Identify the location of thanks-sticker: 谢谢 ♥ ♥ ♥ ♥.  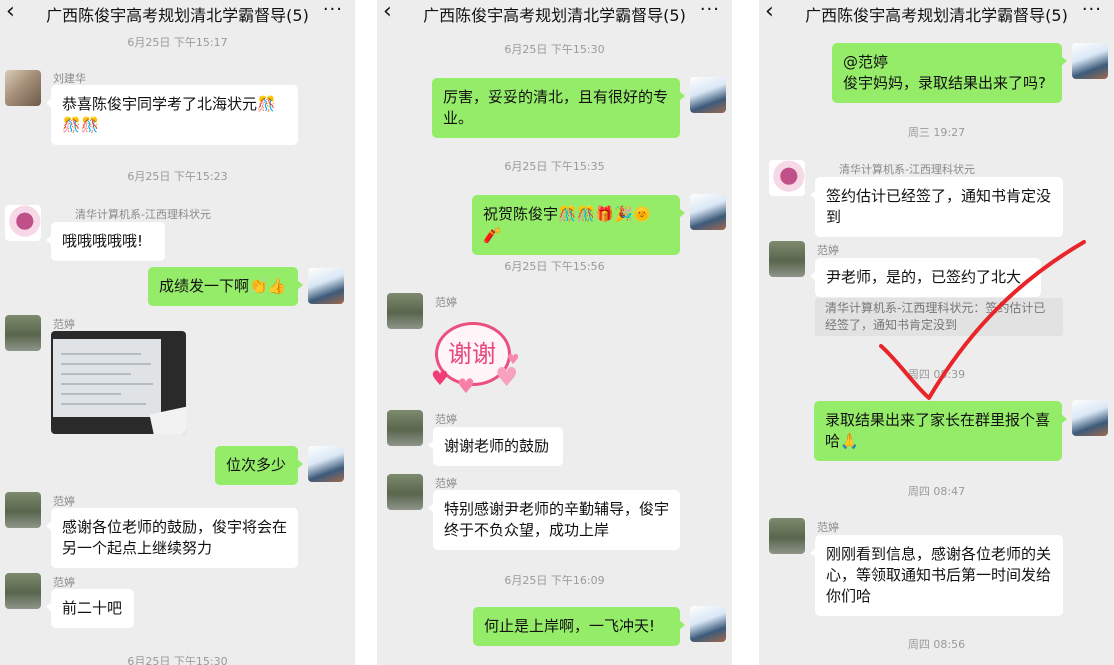
(477, 355).